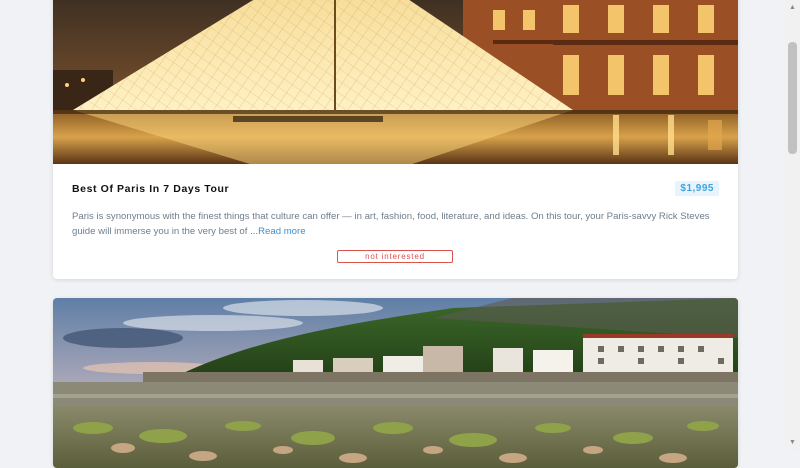 The image size is (800, 468). Describe the element at coordinates (281, 231) in the screenshot. I see `read-more-link: Read more` at that location.